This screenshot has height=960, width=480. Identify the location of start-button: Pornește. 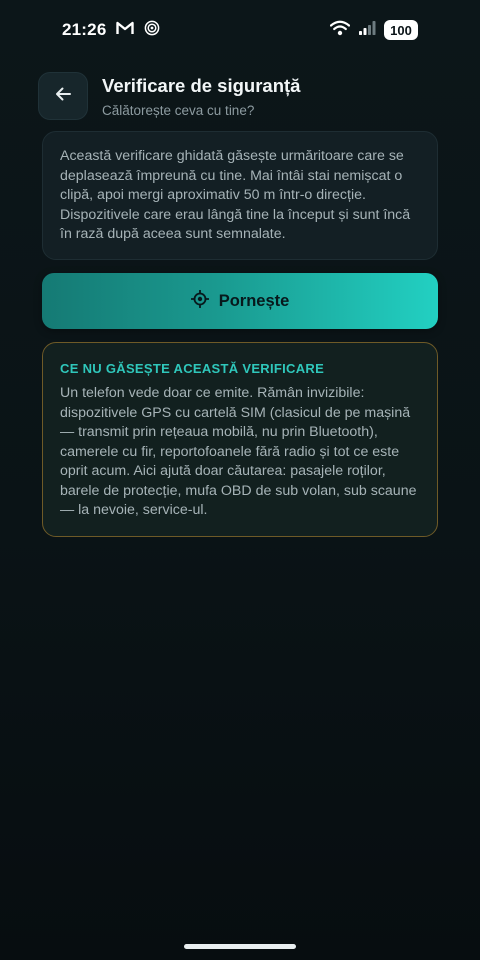
(240, 301).